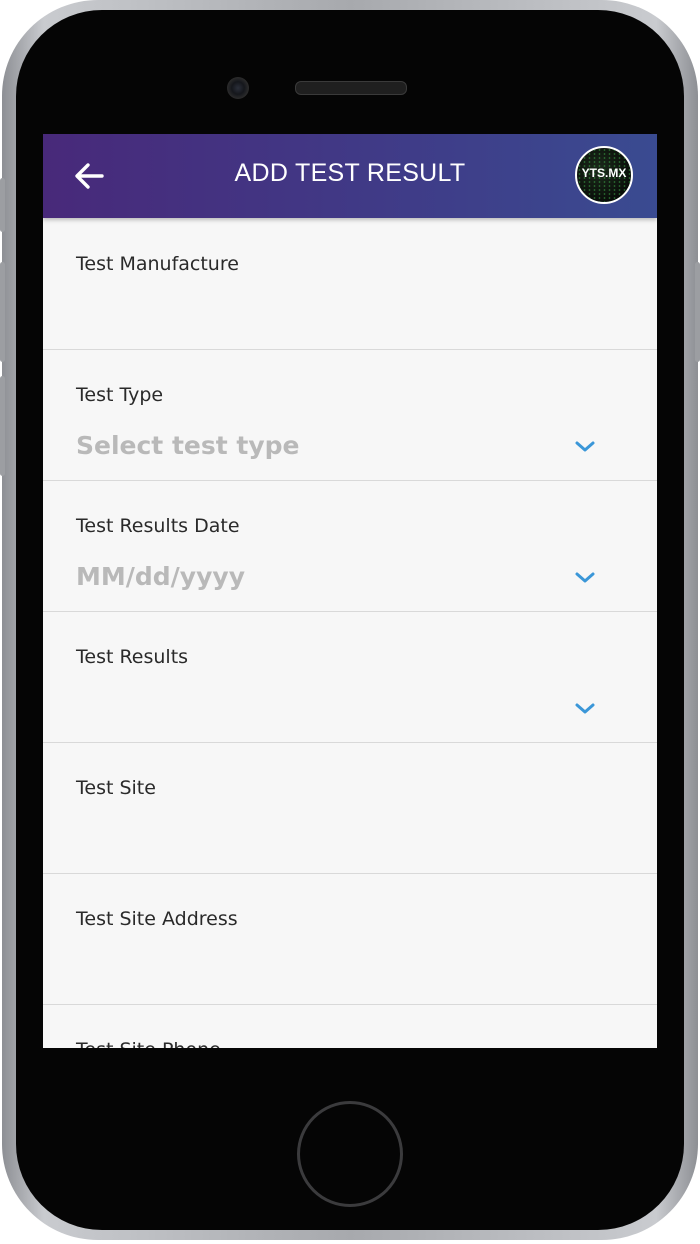 Image resolution: width=700 pixels, height=1244 pixels. I want to click on front-camera, so click(238, 88).